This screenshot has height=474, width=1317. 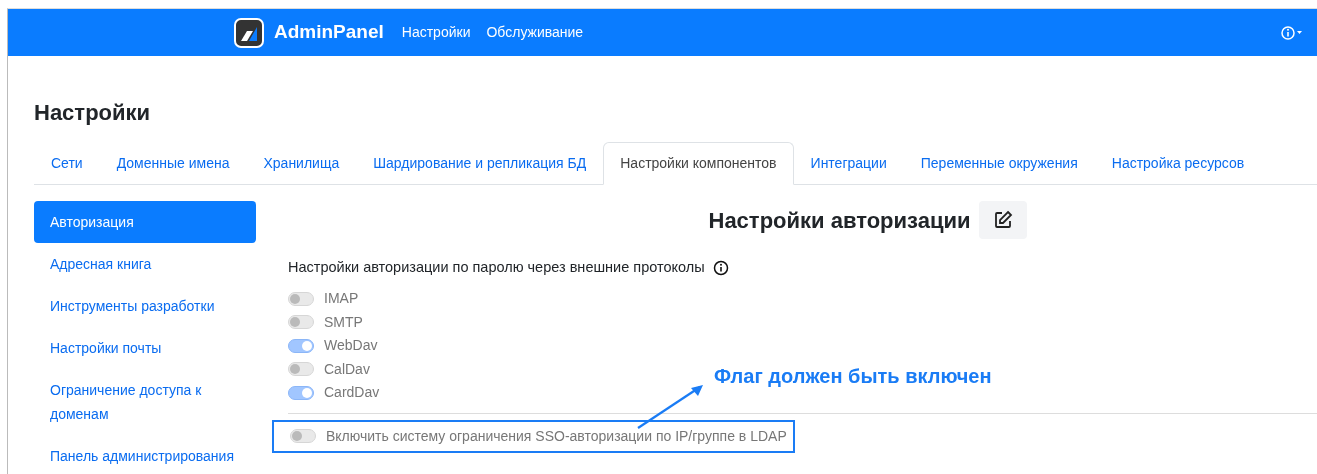 What do you see at coordinates (145, 222) in the screenshot?
I see `sidebar-item: Авторизация` at bounding box center [145, 222].